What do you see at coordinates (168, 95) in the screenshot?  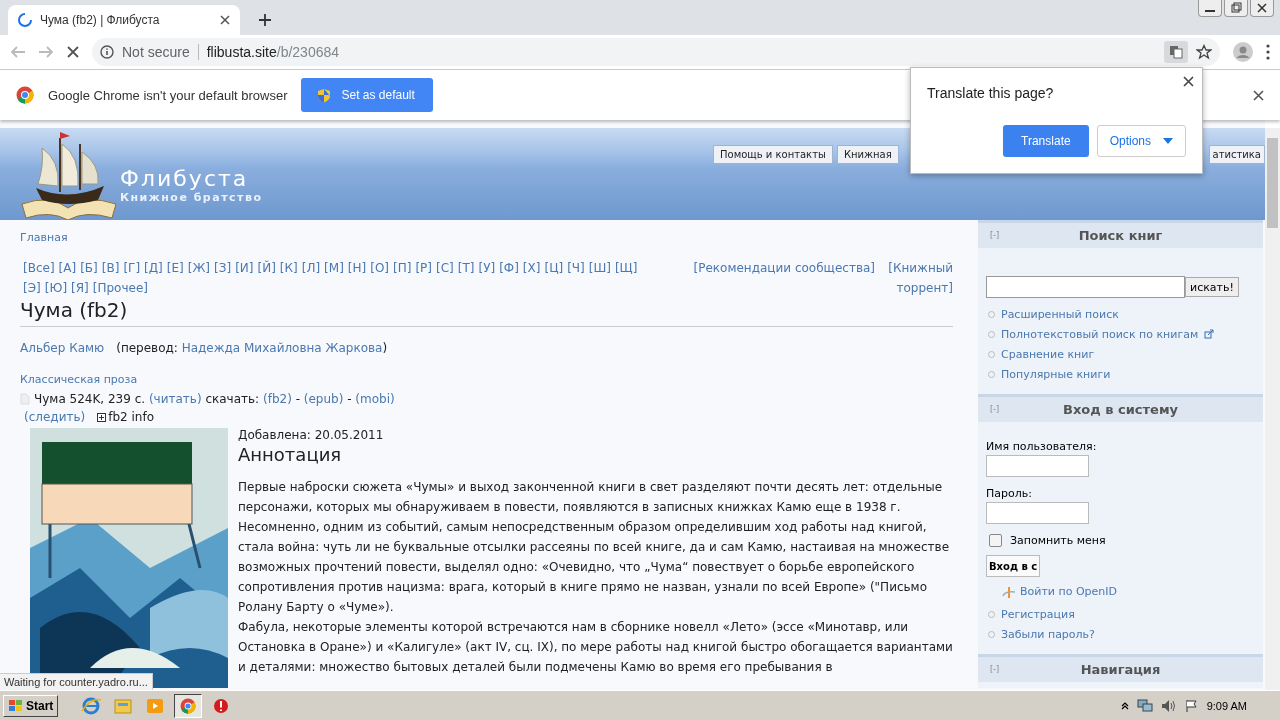 I see `default-browser-message: Google Chrome isn't your default browser` at bounding box center [168, 95].